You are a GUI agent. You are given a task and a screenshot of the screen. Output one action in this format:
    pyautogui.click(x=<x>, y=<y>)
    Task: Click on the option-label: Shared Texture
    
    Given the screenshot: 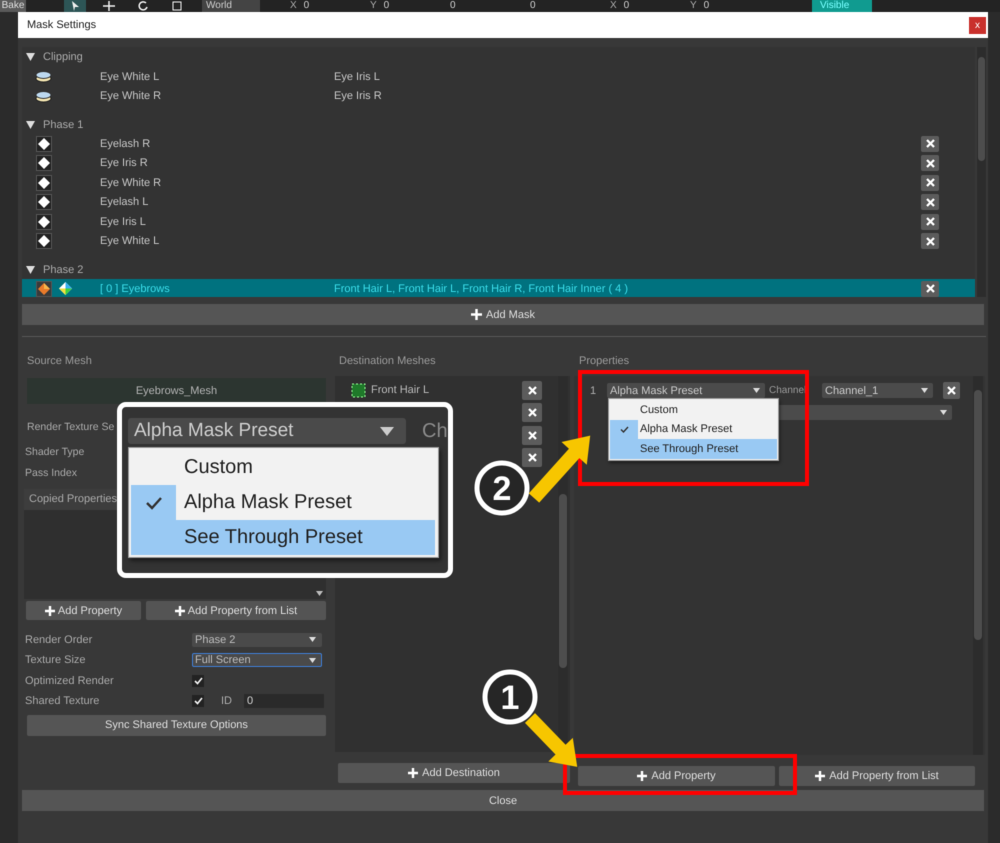 What is the action you would take?
    pyautogui.click(x=62, y=701)
    